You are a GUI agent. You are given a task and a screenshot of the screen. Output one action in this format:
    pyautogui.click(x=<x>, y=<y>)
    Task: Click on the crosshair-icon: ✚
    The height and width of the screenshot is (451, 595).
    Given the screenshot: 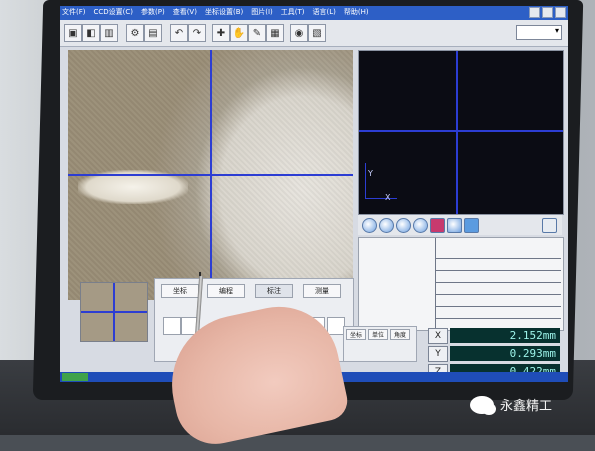 What is the action you would take?
    pyautogui.click(x=221, y=33)
    